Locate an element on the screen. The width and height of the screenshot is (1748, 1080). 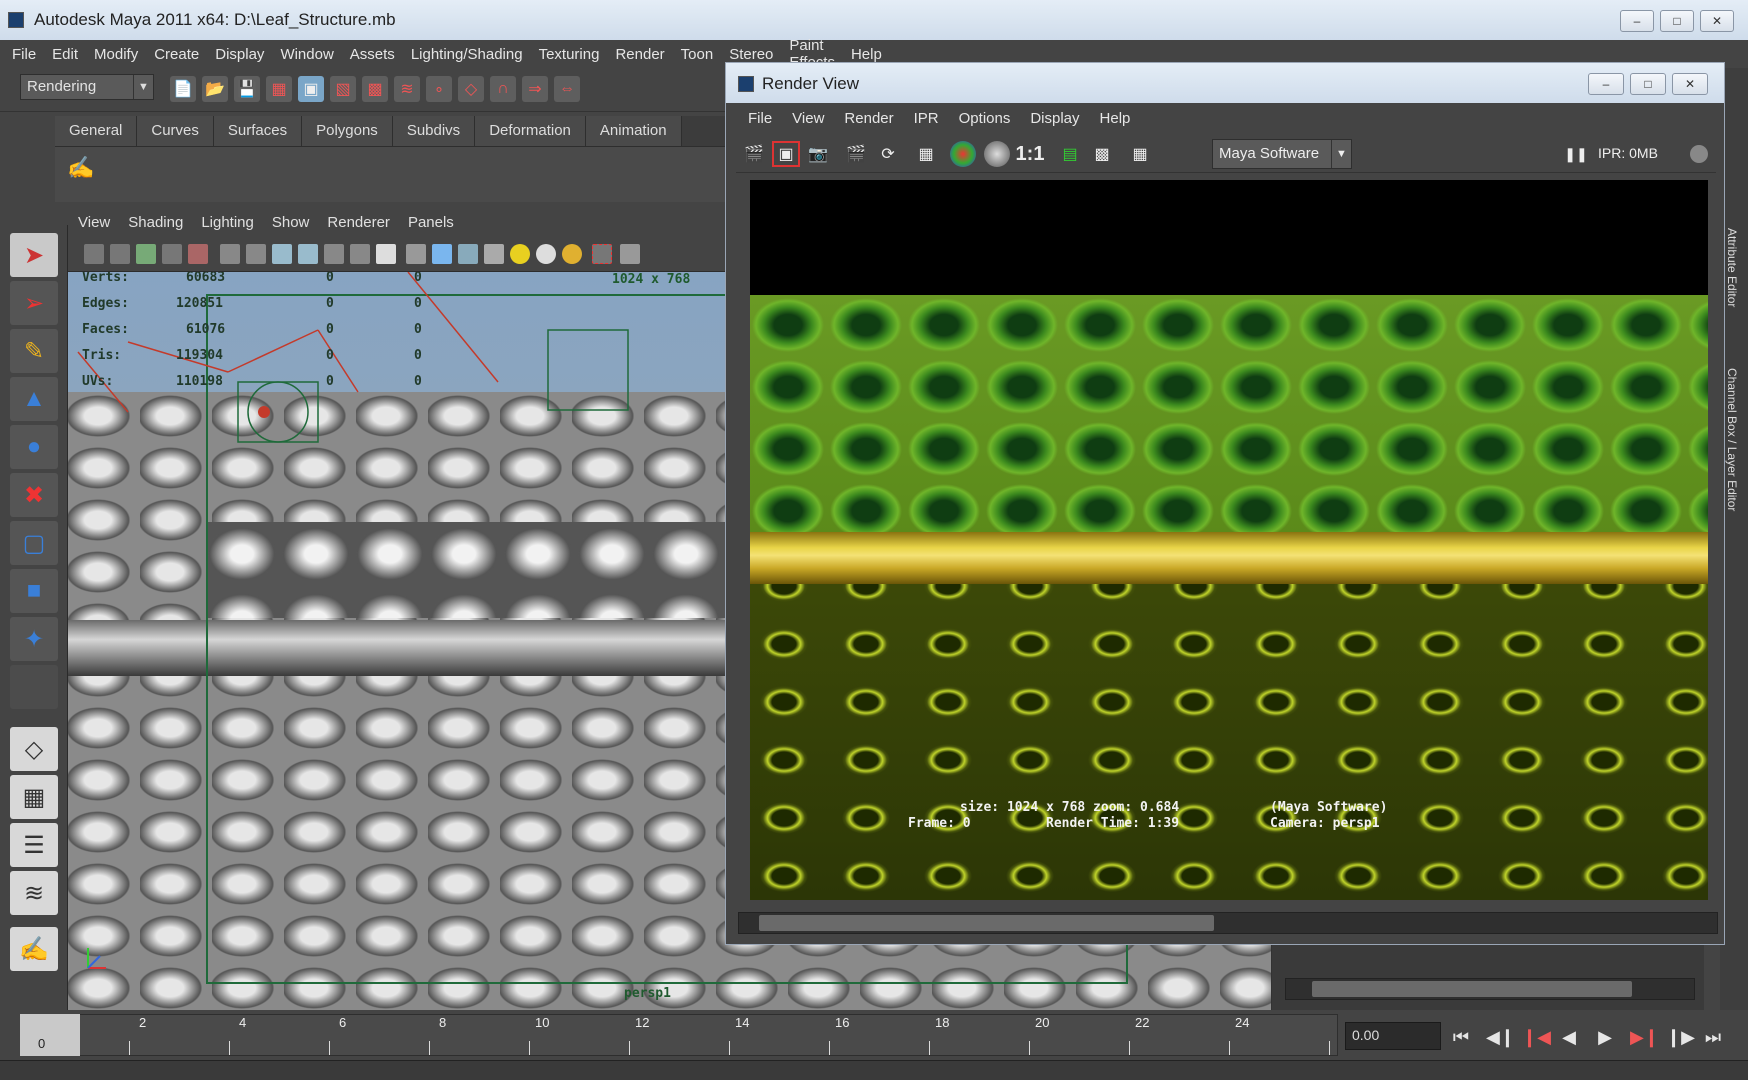
channel-box-scrollbar is located at coordinates (1490, 989).